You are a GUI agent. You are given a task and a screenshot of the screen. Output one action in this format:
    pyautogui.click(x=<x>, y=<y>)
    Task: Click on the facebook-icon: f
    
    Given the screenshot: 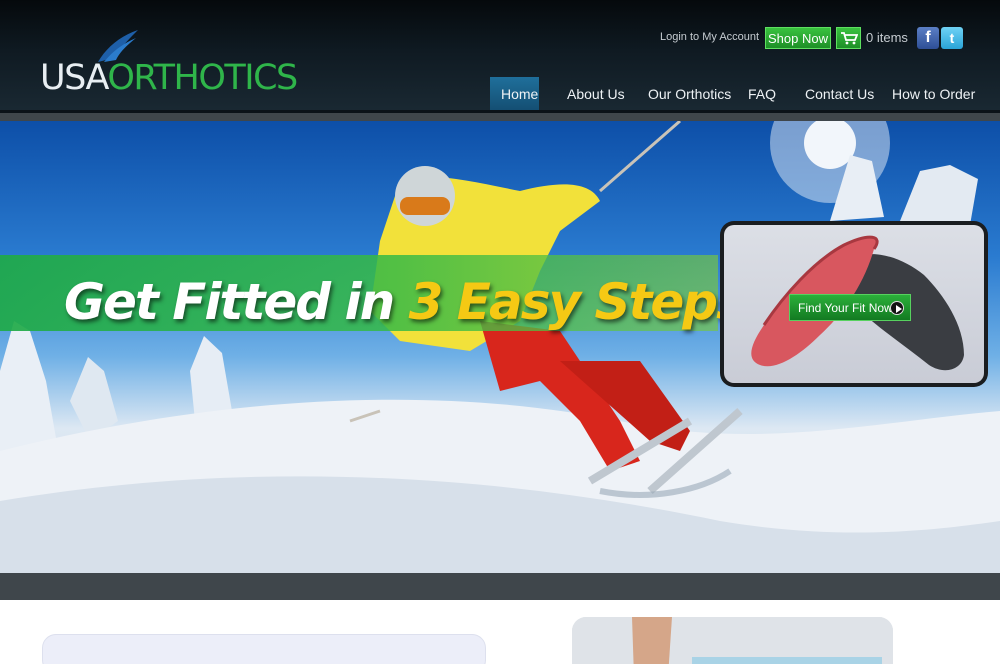 What is the action you would take?
    pyautogui.click(x=928, y=38)
    